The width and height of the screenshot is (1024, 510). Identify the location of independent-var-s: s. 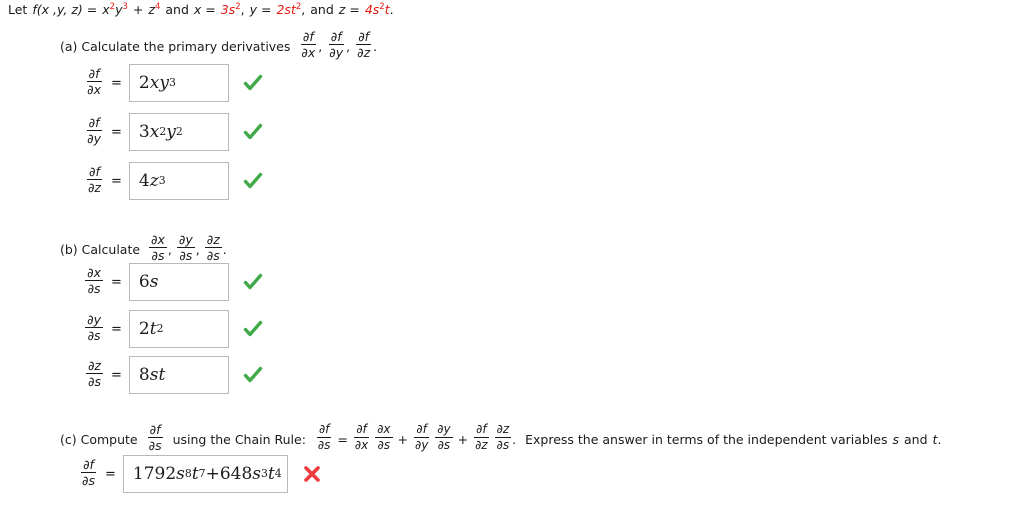
(895, 439).